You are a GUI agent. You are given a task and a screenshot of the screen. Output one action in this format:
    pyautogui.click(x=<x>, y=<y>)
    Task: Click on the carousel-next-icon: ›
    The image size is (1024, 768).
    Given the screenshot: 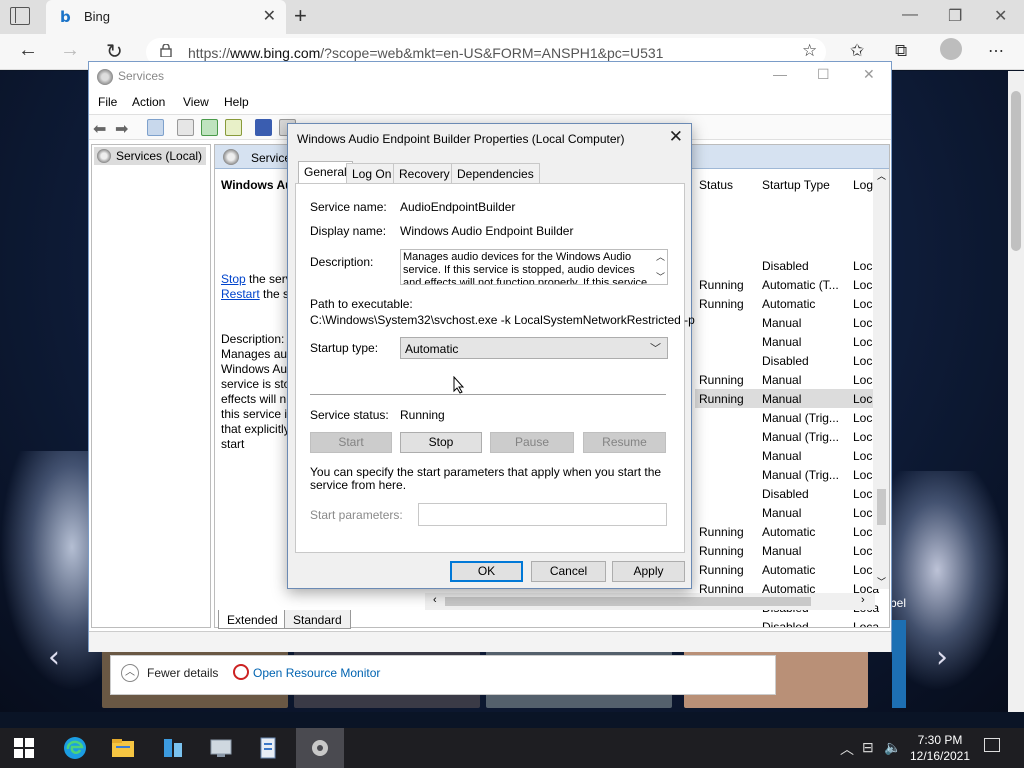 What is the action you would take?
    pyautogui.click(x=942, y=657)
    